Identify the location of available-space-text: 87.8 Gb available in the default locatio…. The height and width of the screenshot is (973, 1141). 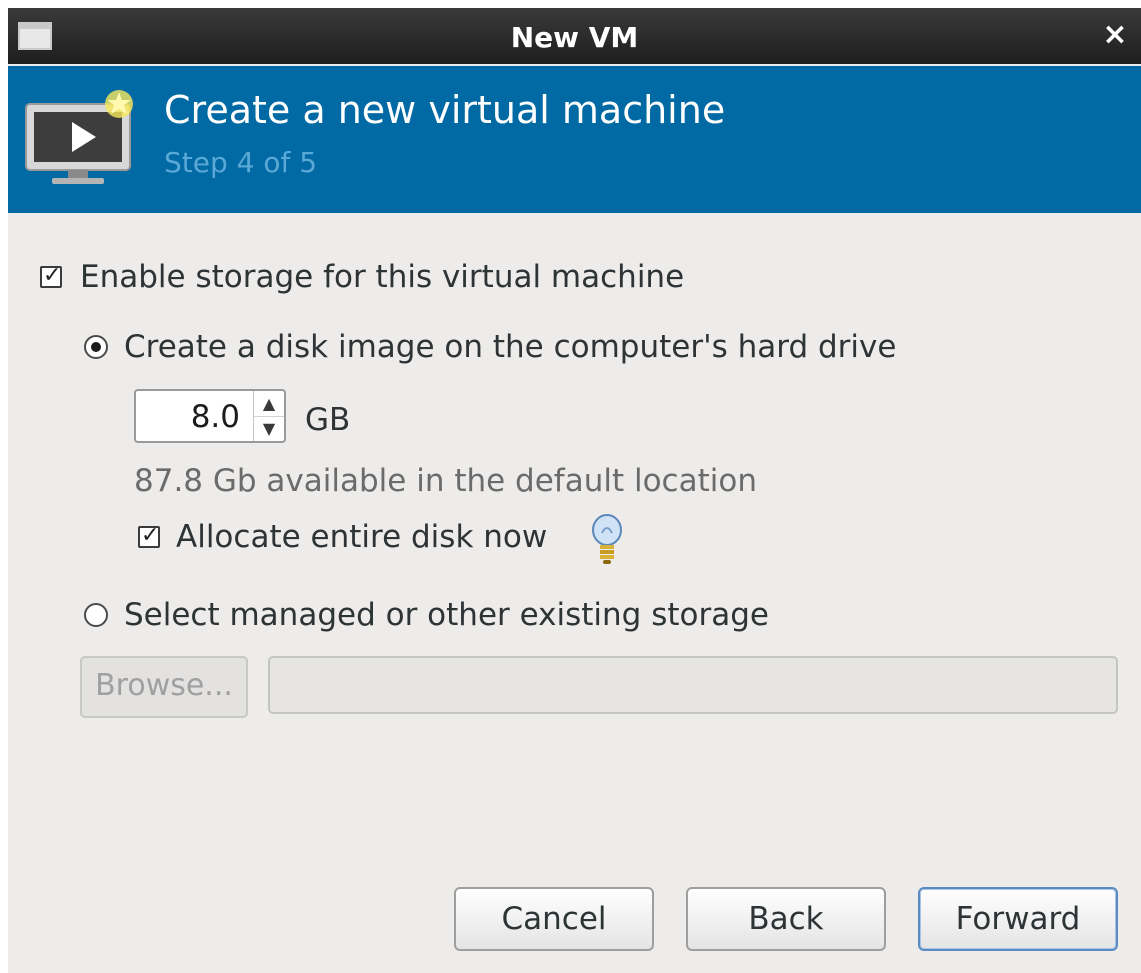
(445, 481).